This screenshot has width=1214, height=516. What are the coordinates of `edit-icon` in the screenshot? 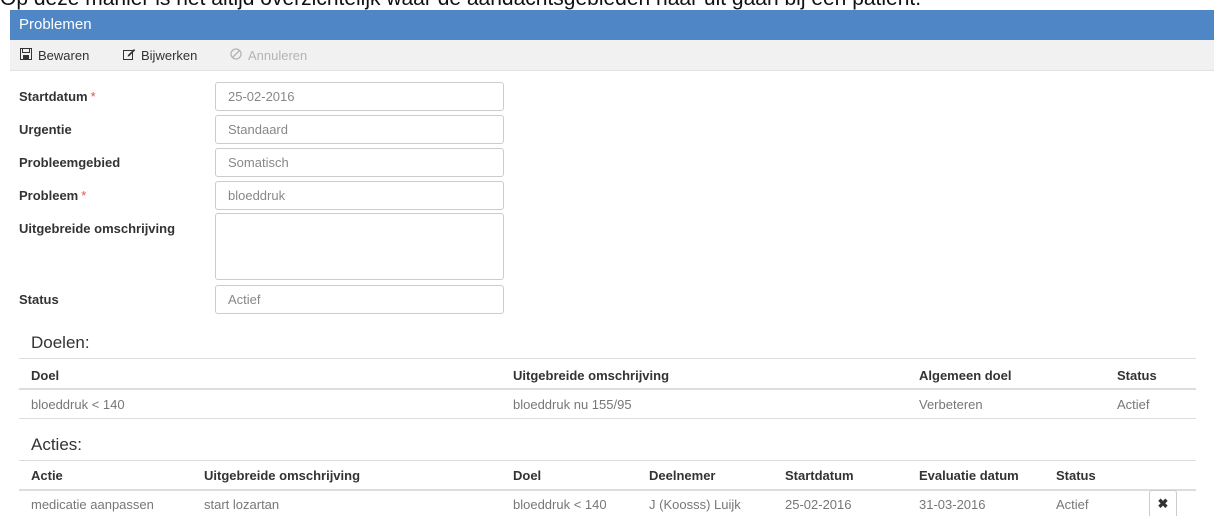 It's located at (129, 56).